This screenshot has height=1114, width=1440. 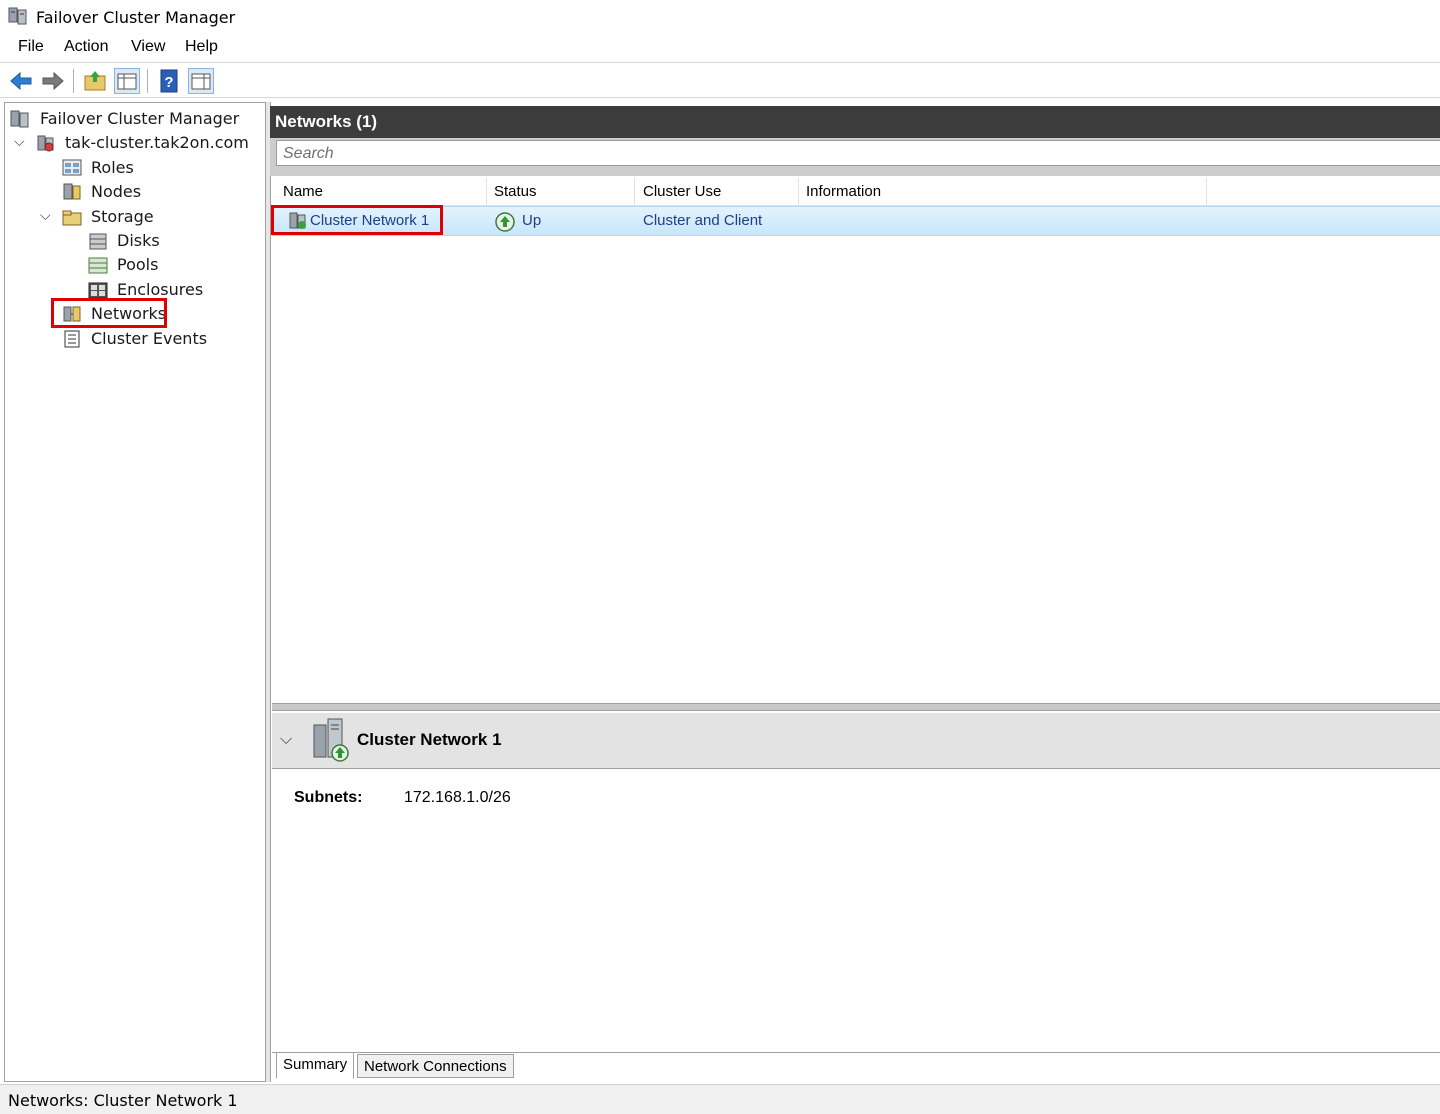 I want to click on back-button, so click(x=21, y=81).